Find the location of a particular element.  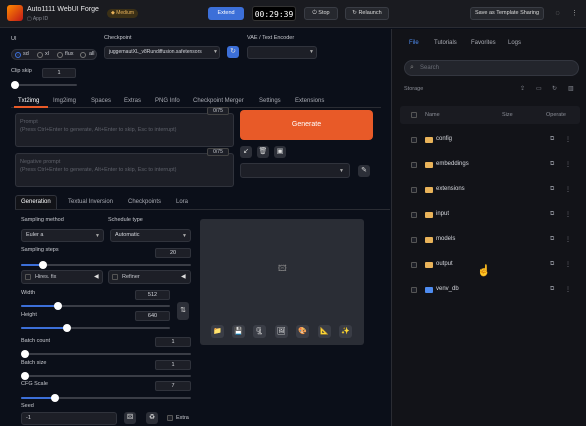

read-params-button: ↙ is located at coordinates (246, 152).